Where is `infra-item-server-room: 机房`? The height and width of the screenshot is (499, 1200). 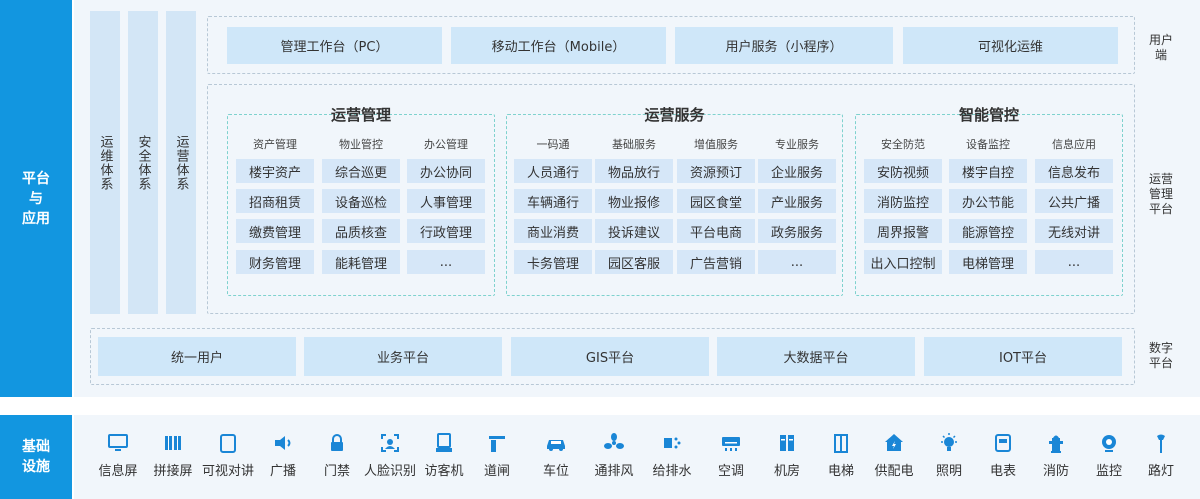
infra-item-server-room: 机房 is located at coordinates (787, 454).